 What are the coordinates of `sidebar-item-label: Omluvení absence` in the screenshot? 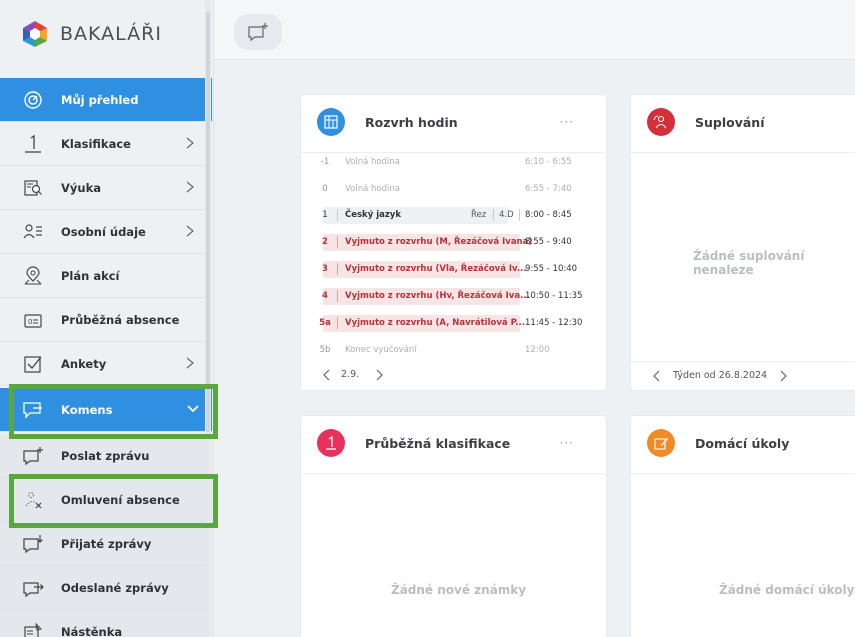 It's located at (120, 499).